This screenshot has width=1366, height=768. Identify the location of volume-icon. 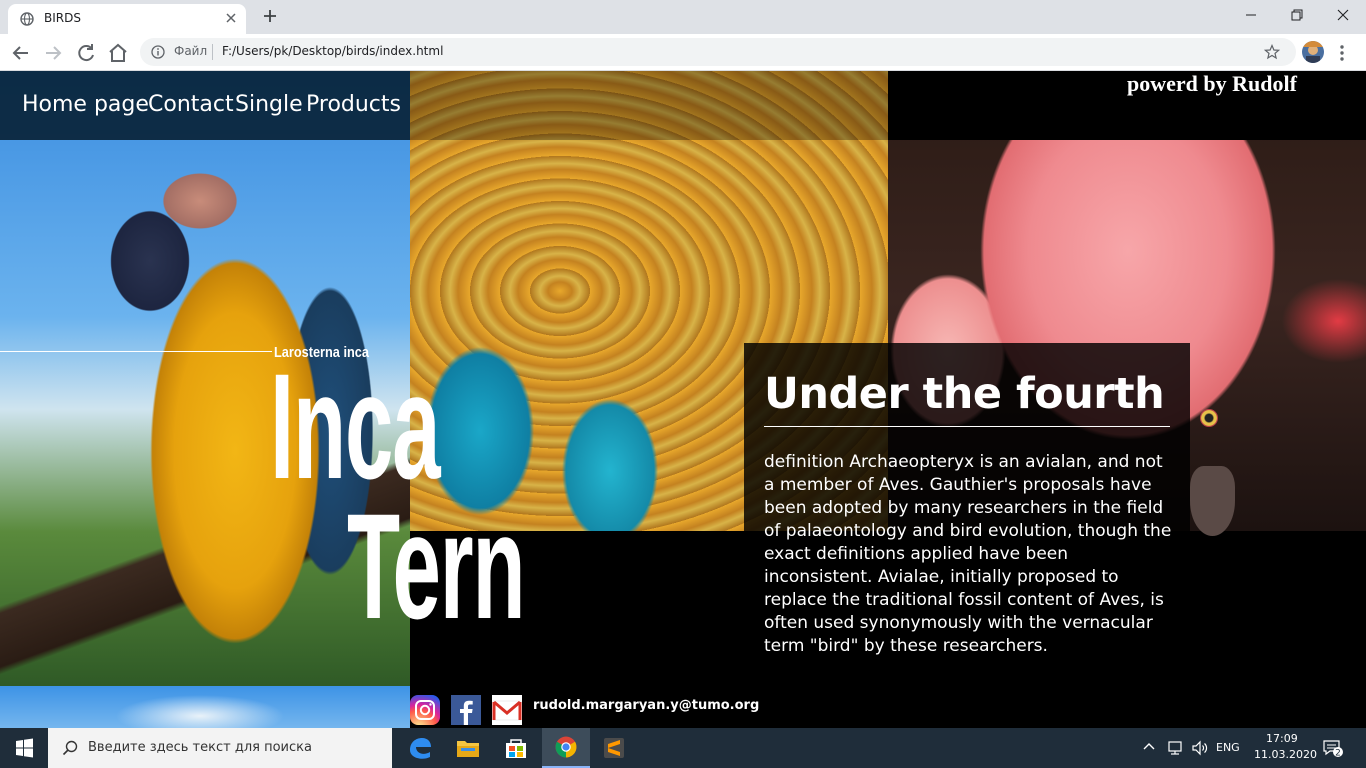
(1200, 748).